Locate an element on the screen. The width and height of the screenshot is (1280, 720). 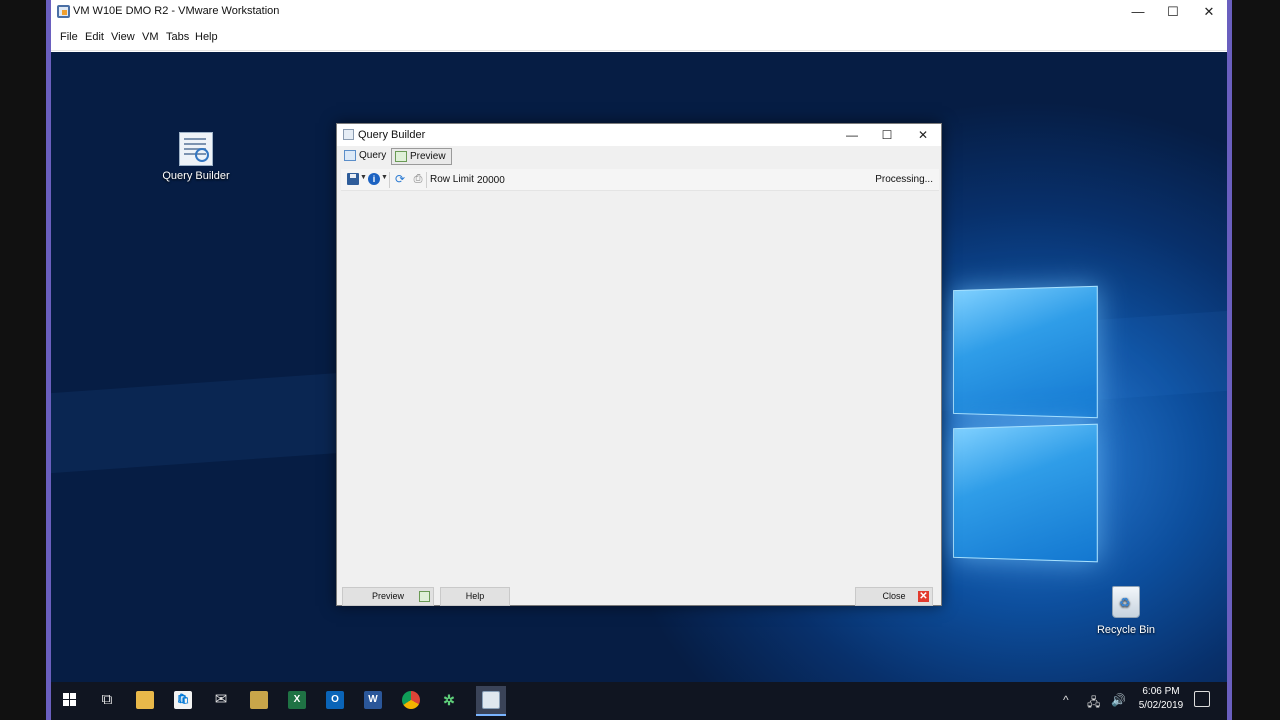
windows-logo-pane-top is located at coordinates (1025, 352).